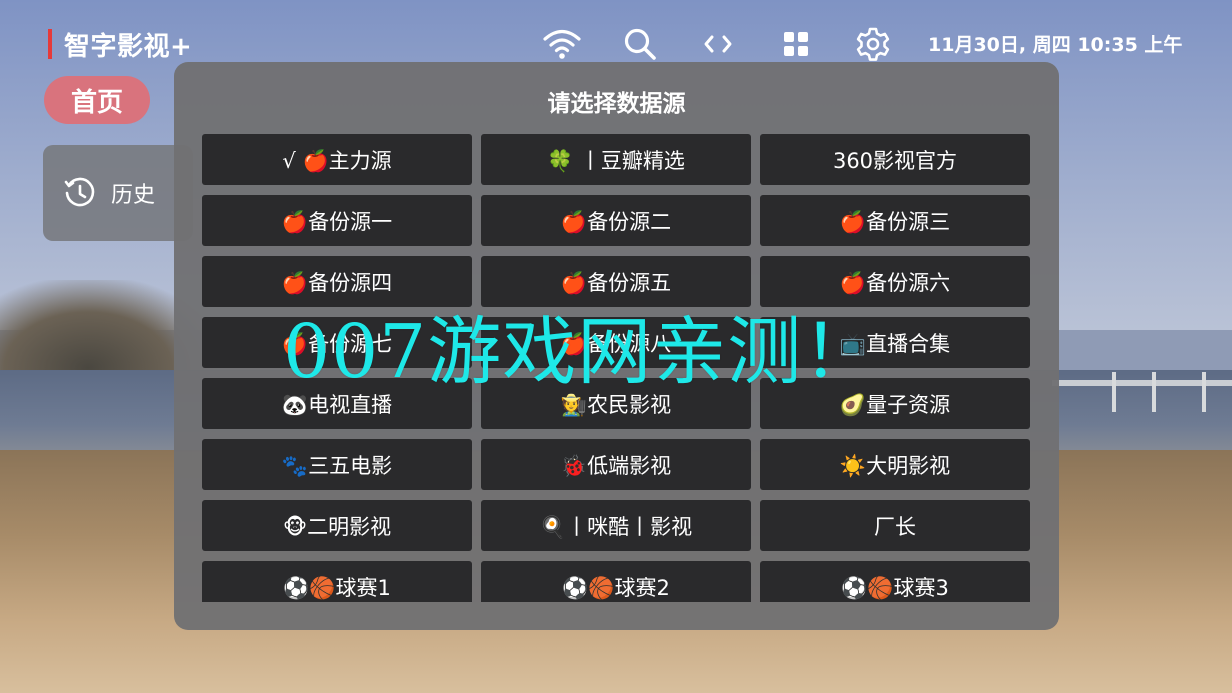  What do you see at coordinates (337, 159) in the screenshot?
I see `source-option: √ 🍎主力源` at bounding box center [337, 159].